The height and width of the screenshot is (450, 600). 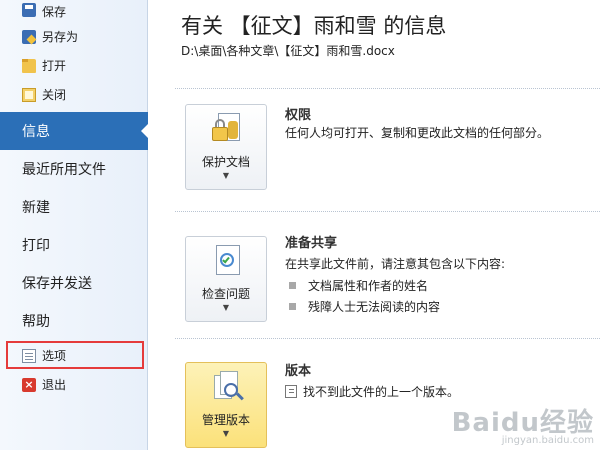 I want to click on sidebar-item-label: 打印, so click(x=36, y=246).